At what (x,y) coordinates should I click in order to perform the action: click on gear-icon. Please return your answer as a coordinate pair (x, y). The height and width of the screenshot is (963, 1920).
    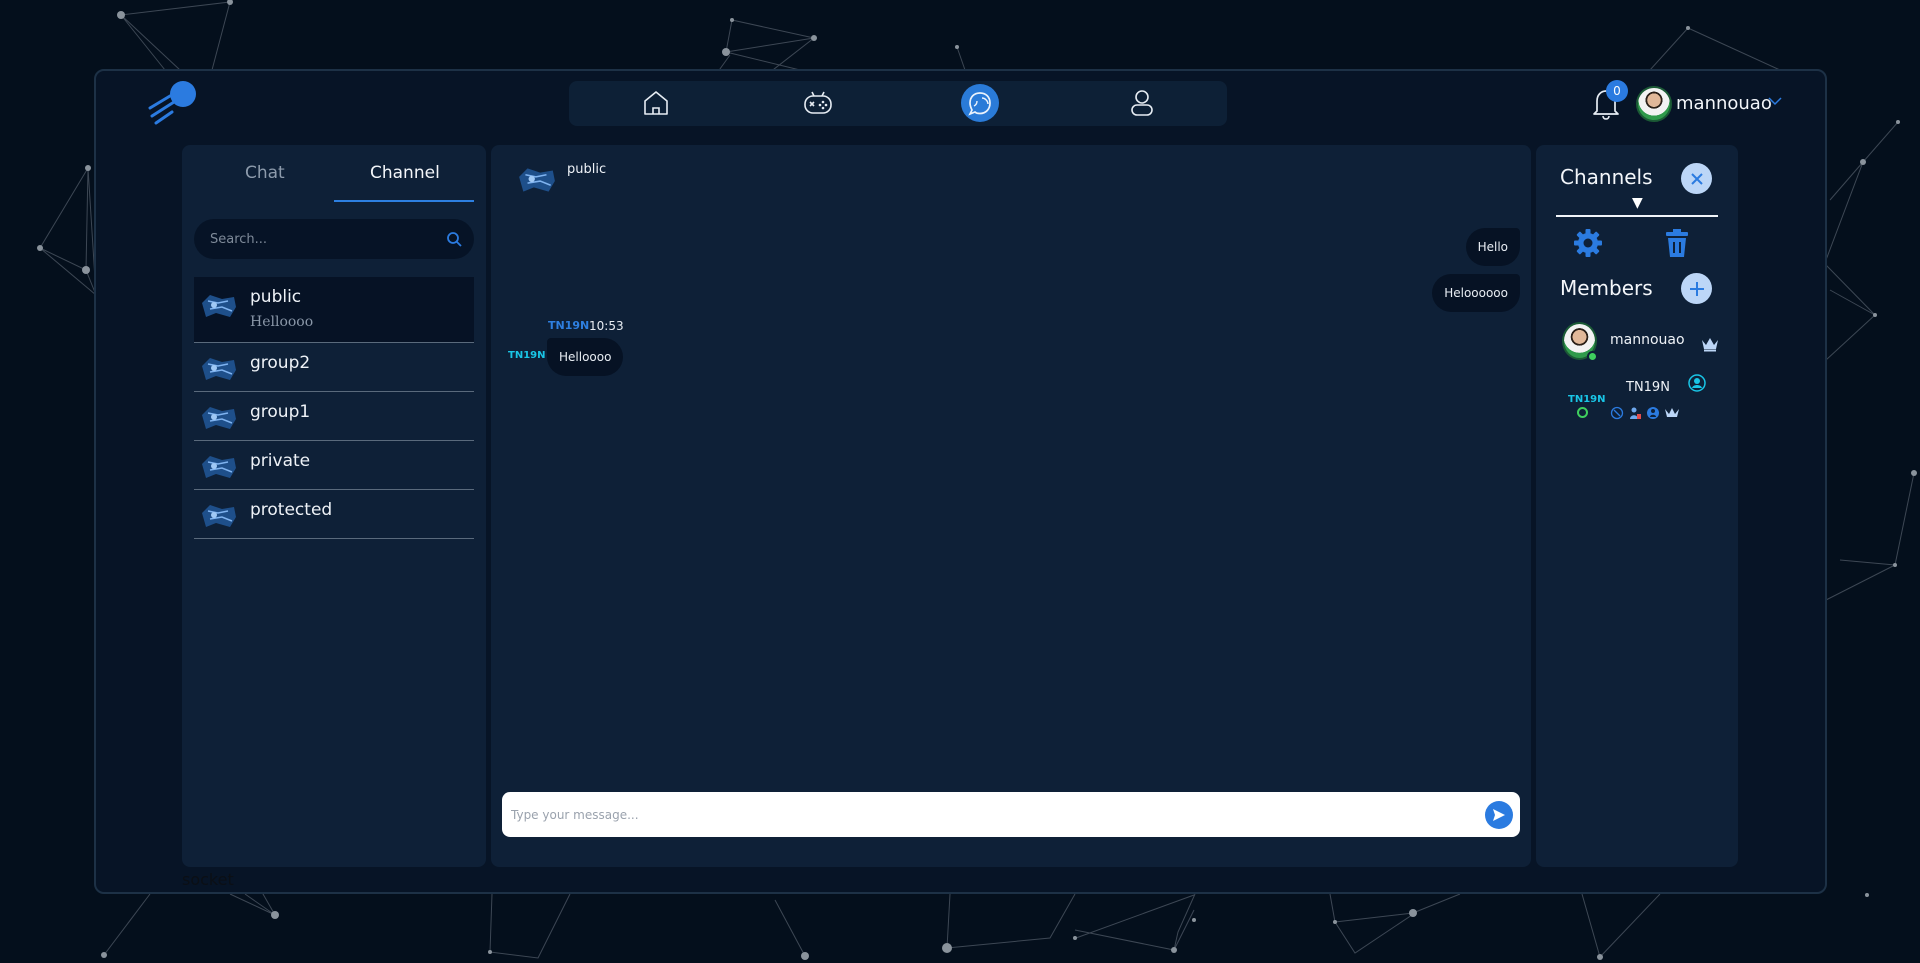
    Looking at the image, I should click on (1588, 243).